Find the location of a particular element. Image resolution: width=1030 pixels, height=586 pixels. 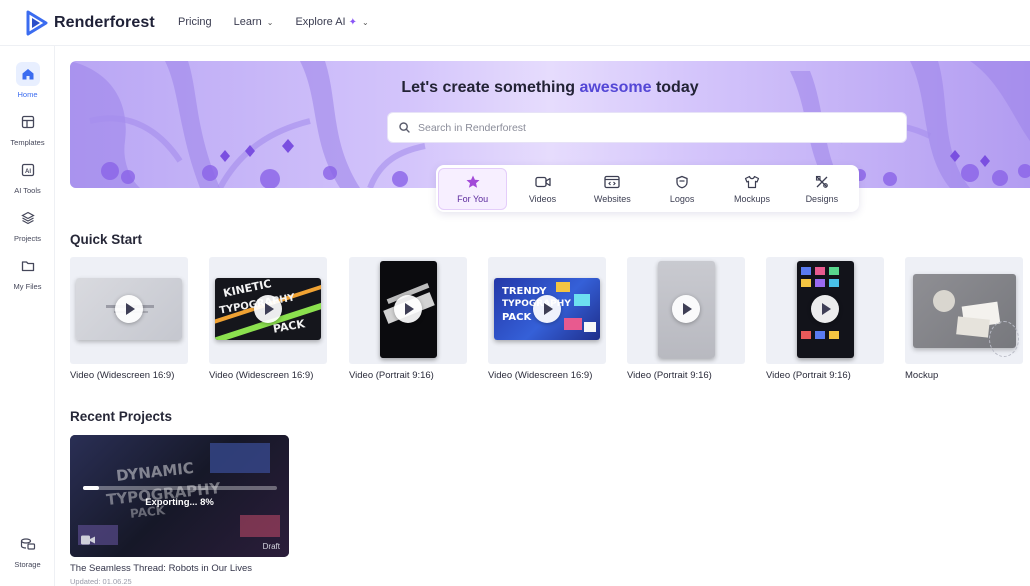

project-title: The Seamless Thread: Robots in Our Lives is located at coordinates (161, 568).